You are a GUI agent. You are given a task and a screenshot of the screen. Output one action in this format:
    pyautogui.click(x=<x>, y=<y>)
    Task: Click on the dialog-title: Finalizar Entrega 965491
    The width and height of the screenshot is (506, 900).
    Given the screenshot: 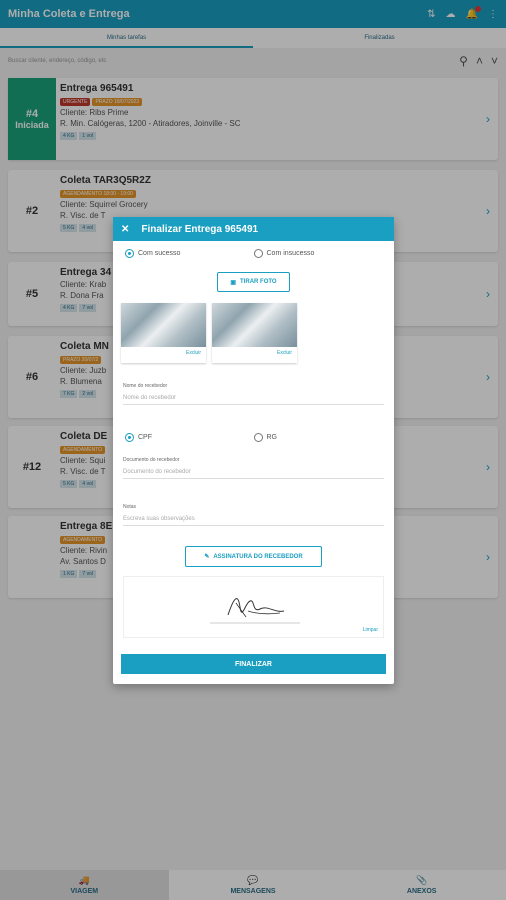 What is the action you would take?
    pyautogui.click(x=200, y=229)
    